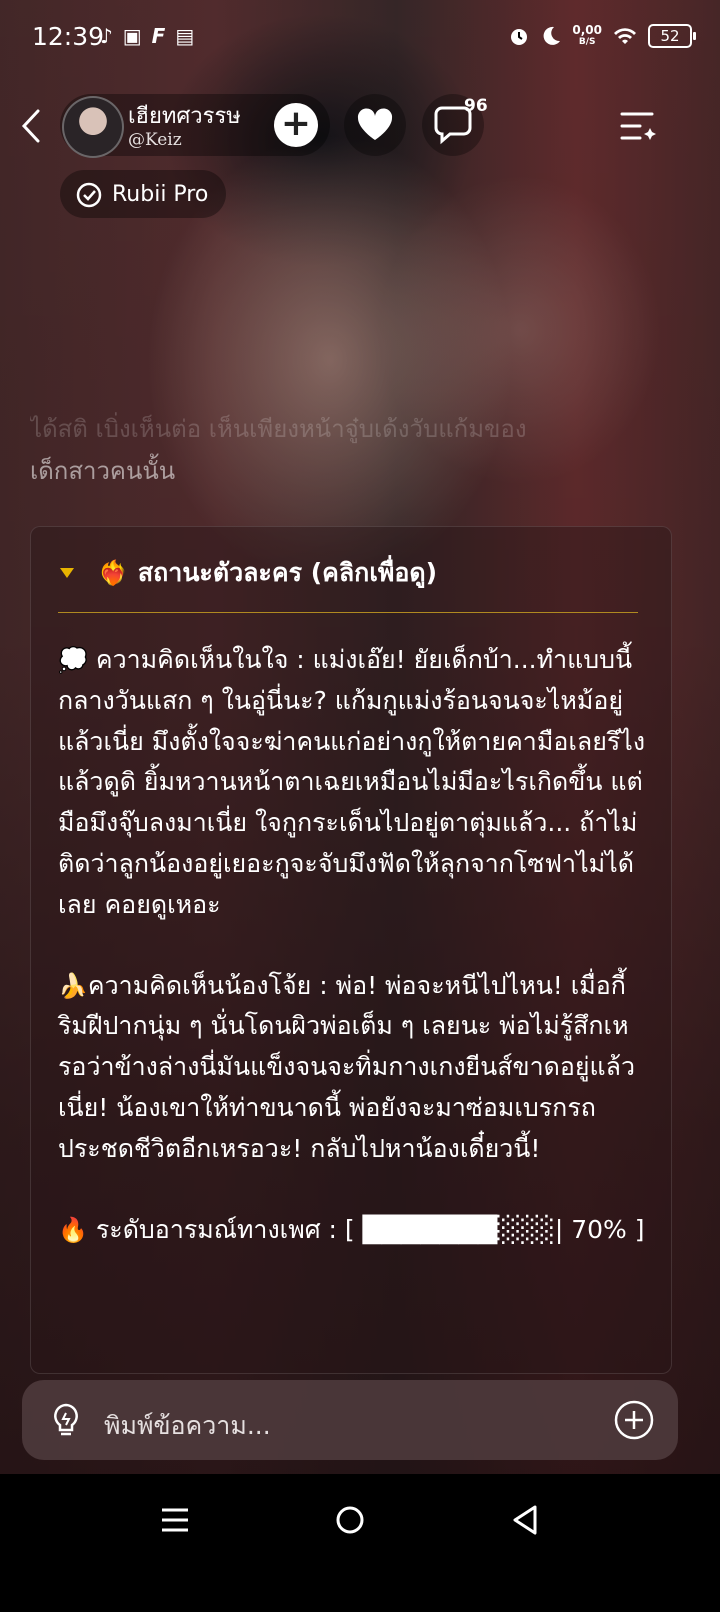  I want to click on character-status-toggle: ❤️‍🔥 สถานะตัวละคร (คลิกเพื่อดู), so click(248, 573).